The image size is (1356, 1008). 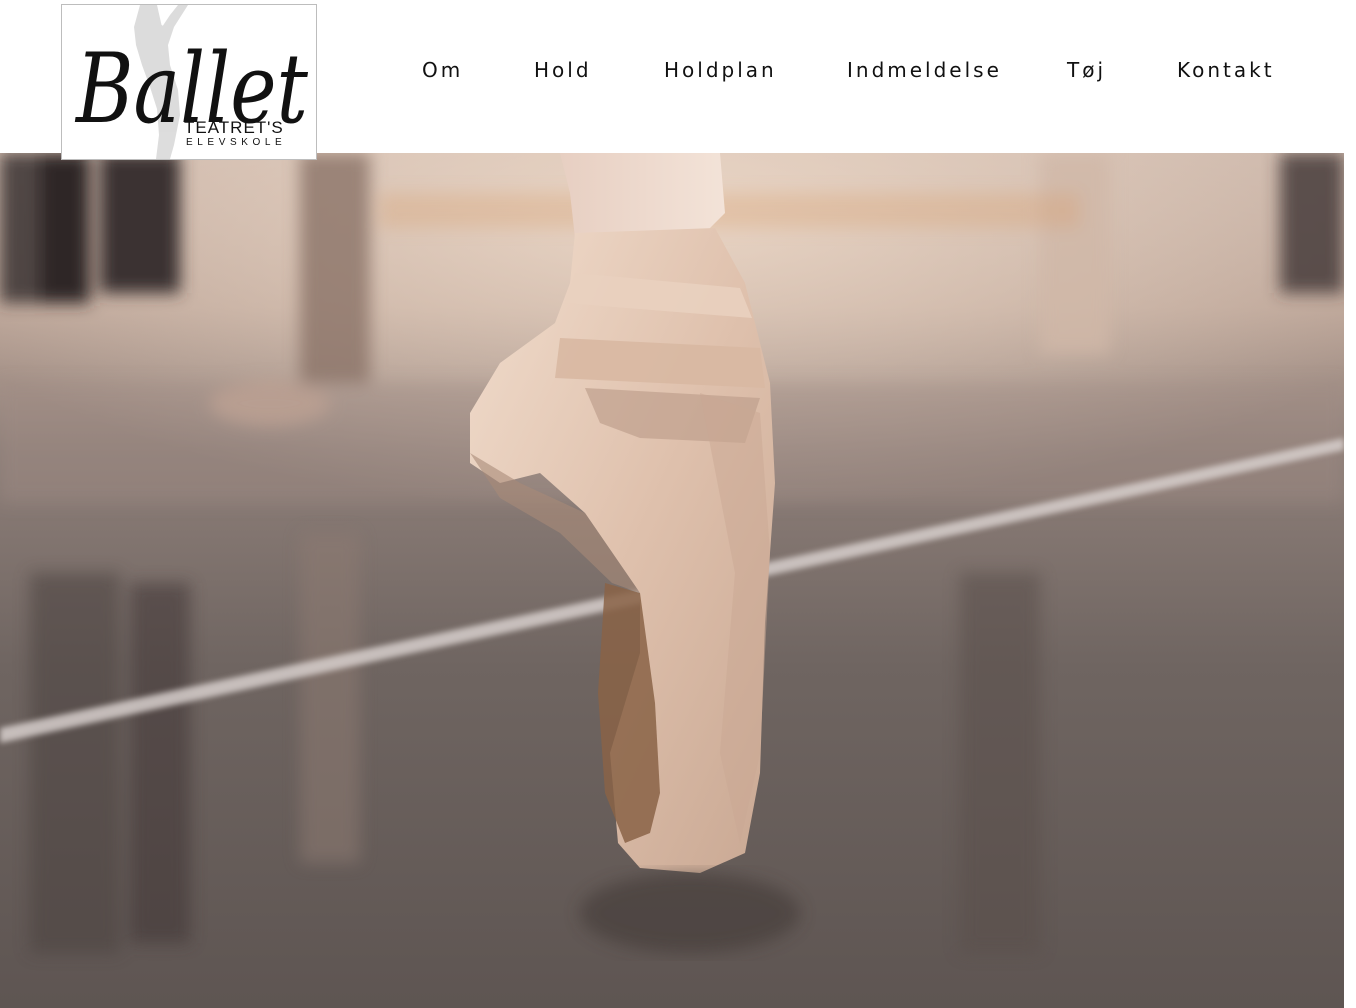 I want to click on nav-item-holdplan: Holdplan, so click(x=720, y=70).